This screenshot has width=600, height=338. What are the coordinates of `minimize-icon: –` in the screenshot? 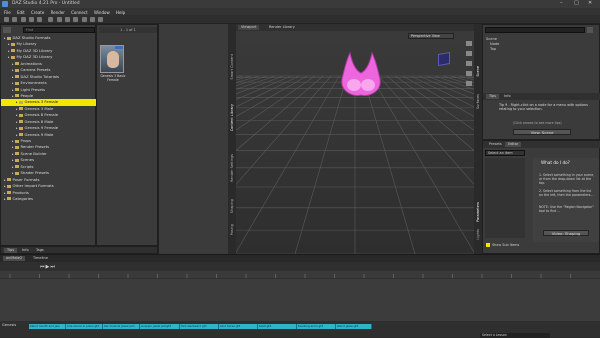 It's located at (561, 3).